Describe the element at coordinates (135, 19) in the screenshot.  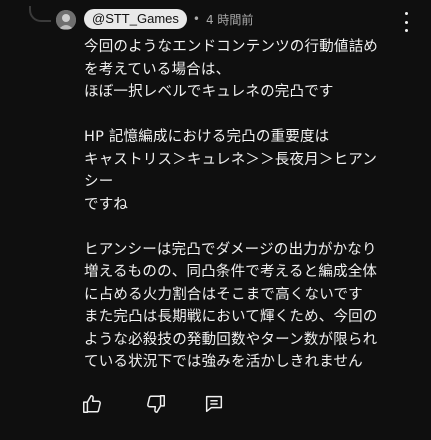
I see `author-name-badge: @STT_Games` at that location.